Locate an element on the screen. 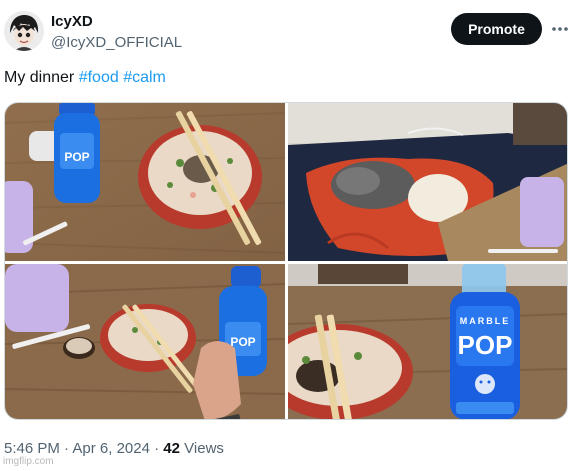 This screenshot has width=578, height=471. avatar-image is located at coordinates (24, 31).